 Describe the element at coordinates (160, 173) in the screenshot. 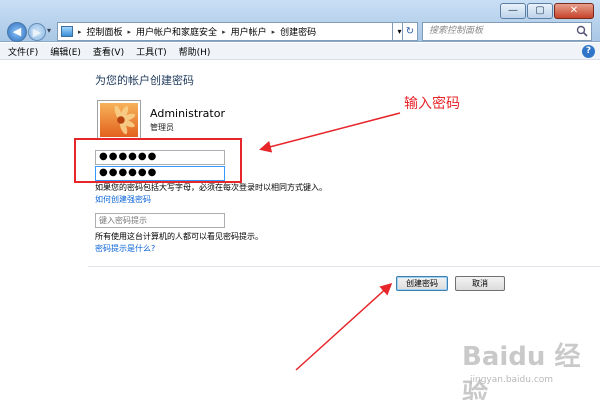

I see `confirm-password-field: ●●●●●●` at that location.